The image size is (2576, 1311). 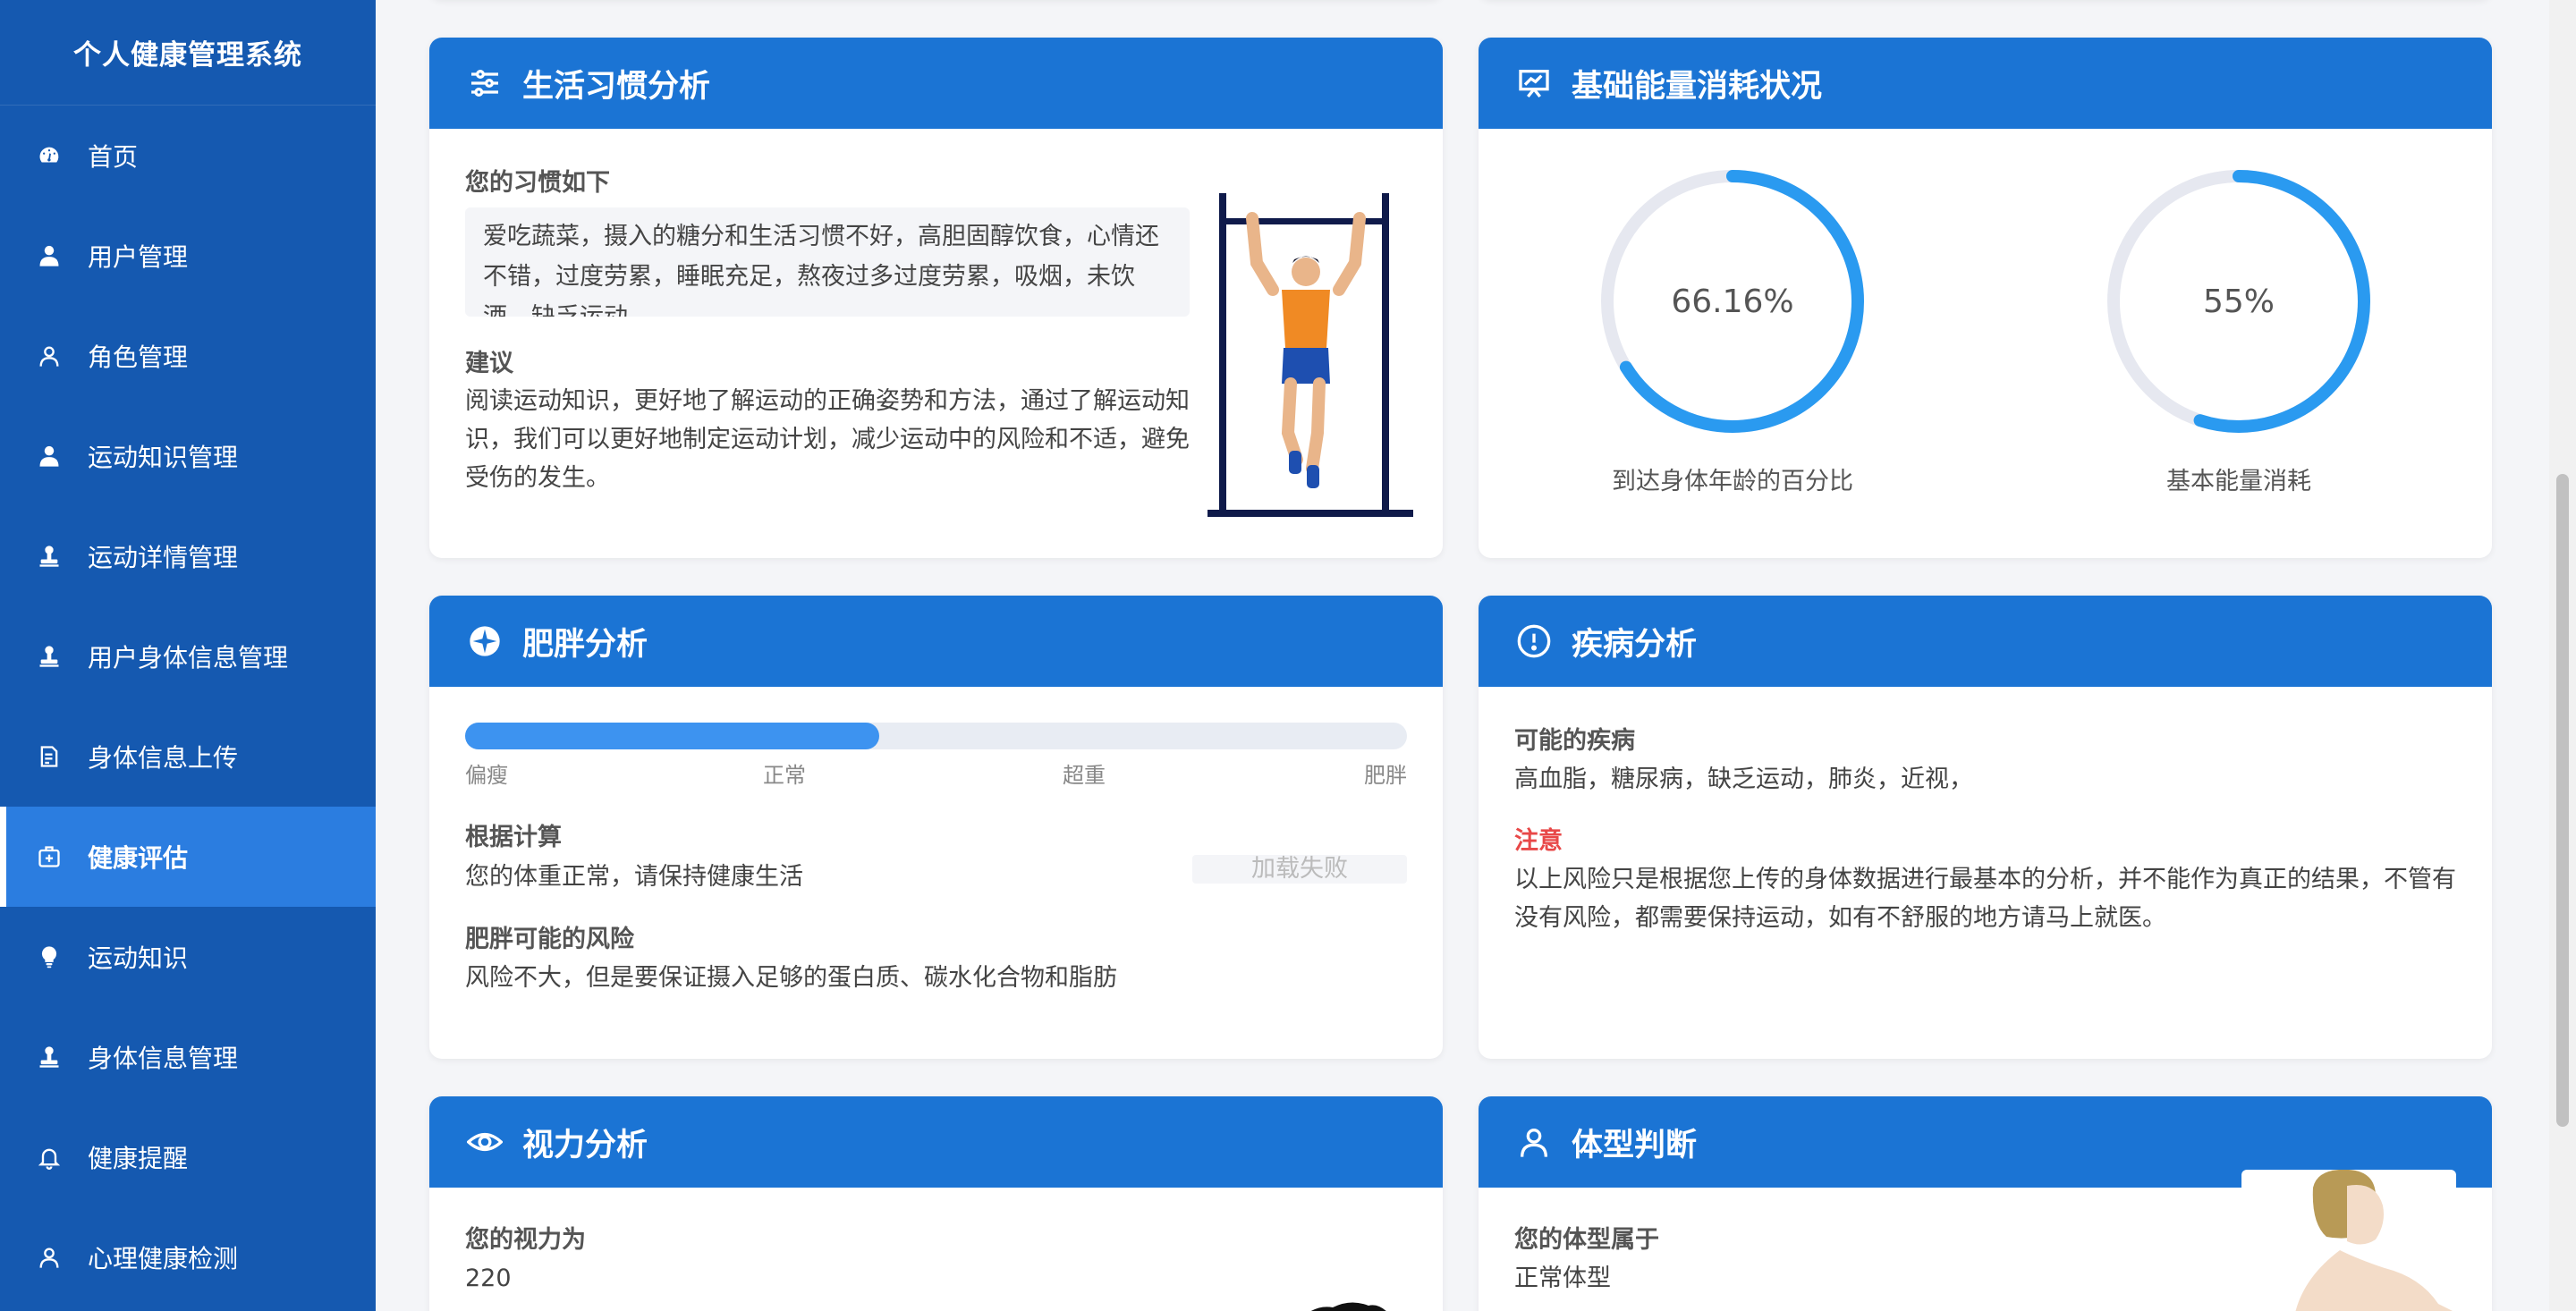 What do you see at coordinates (585, 1145) in the screenshot?
I see `vision-title: 视力分析` at bounding box center [585, 1145].